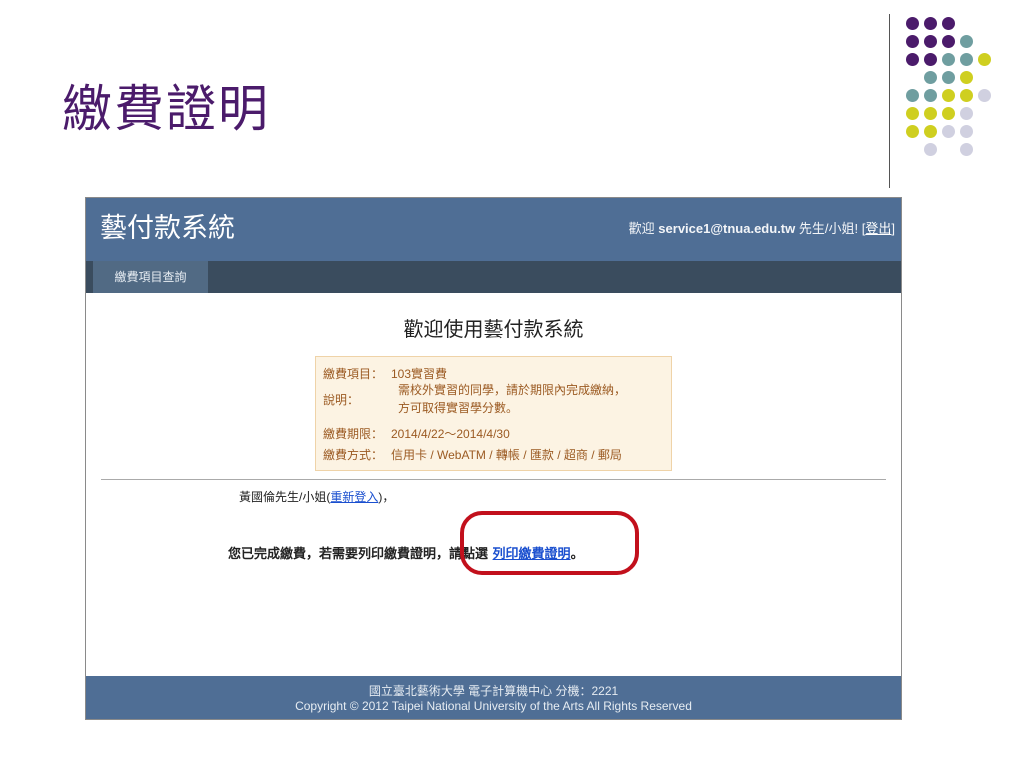 This screenshot has width=1024, height=768. What do you see at coordinates (353, 374) in the screenshot?
I see `item-label: 繳費項目：` at bounding box center [353, 374].